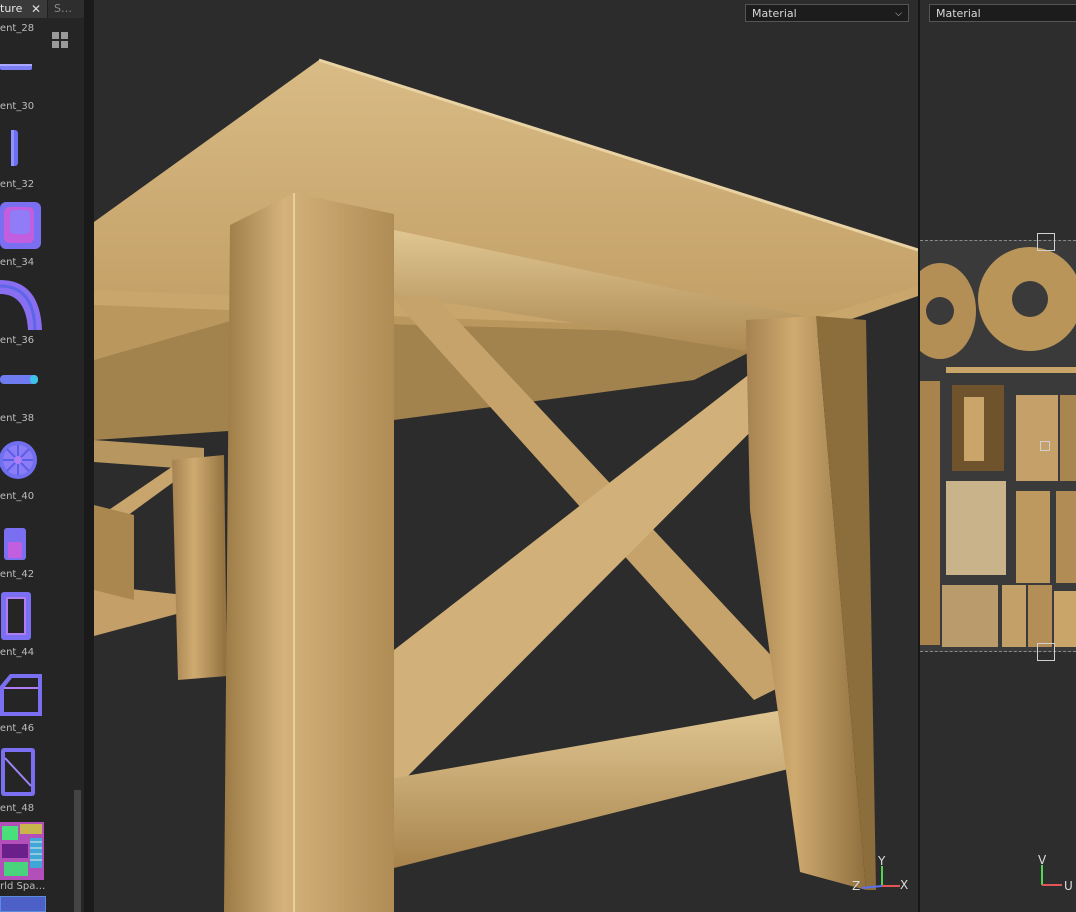 The height and width of the screenshot is (912, 1076). I want to click on curved-pipe-thumbnail, so click(21, 305).